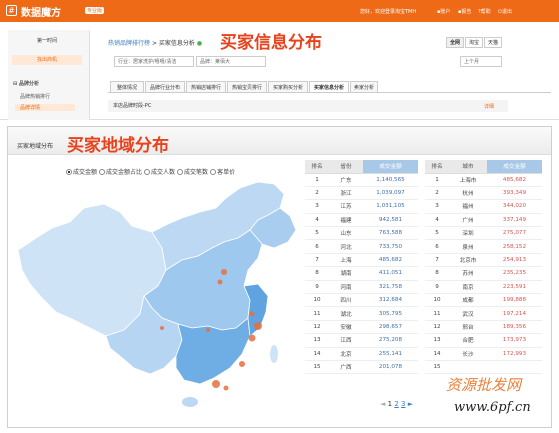  What do you see at coordinates (346, 233) in the screenshot?
I see `region-cell: 山东` at bounding box center [346, 233].